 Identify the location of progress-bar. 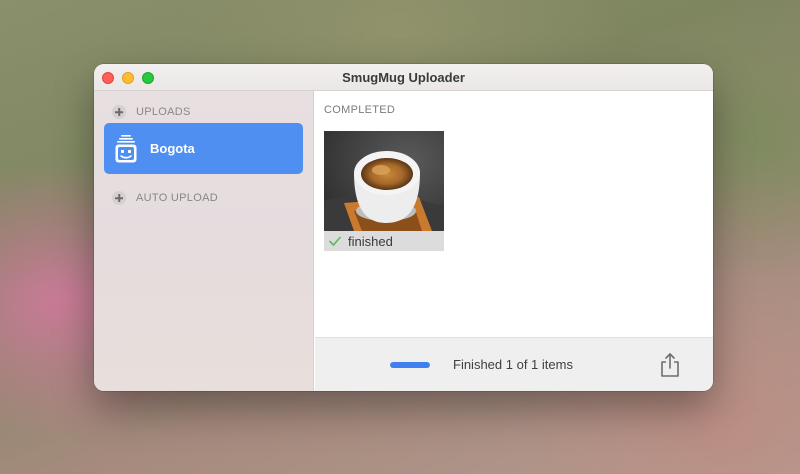
(410, 365).